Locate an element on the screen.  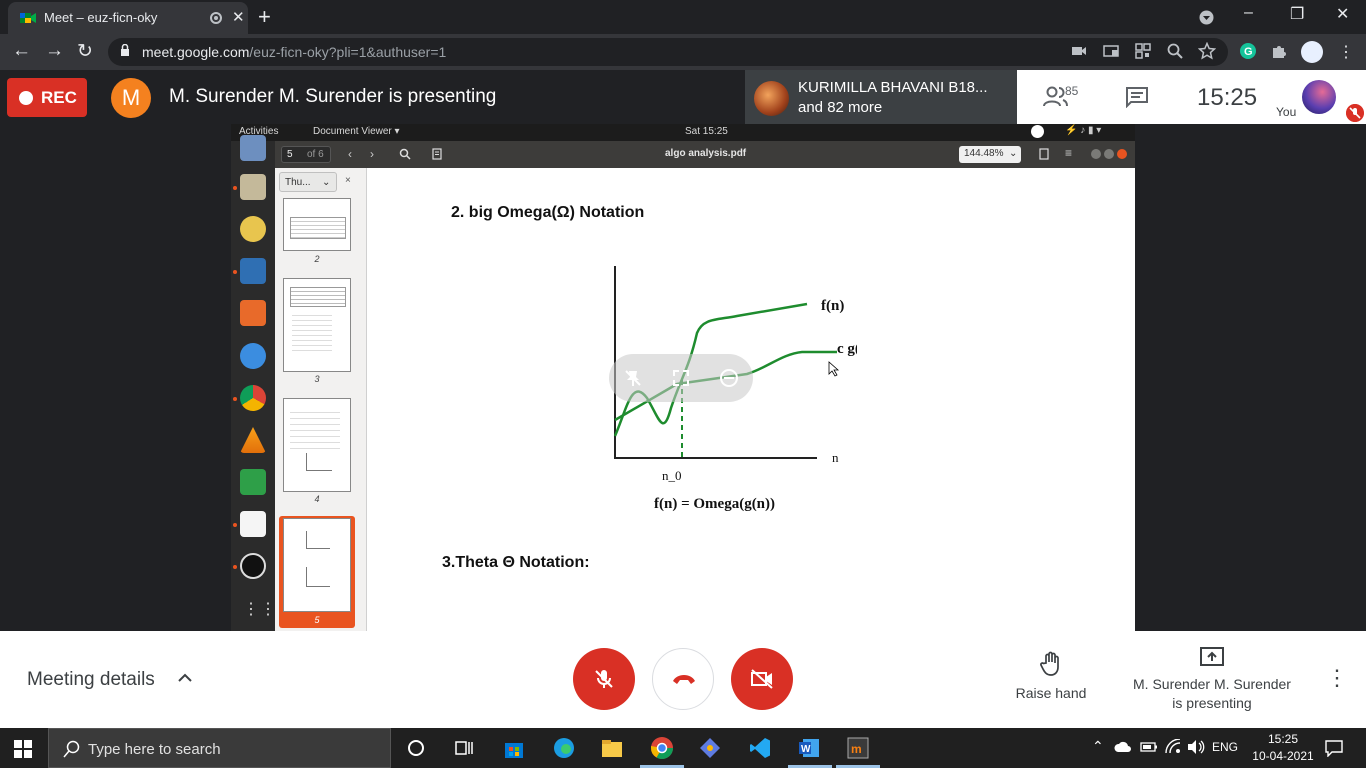
cortana-icon is located at coordinates (416, 748).